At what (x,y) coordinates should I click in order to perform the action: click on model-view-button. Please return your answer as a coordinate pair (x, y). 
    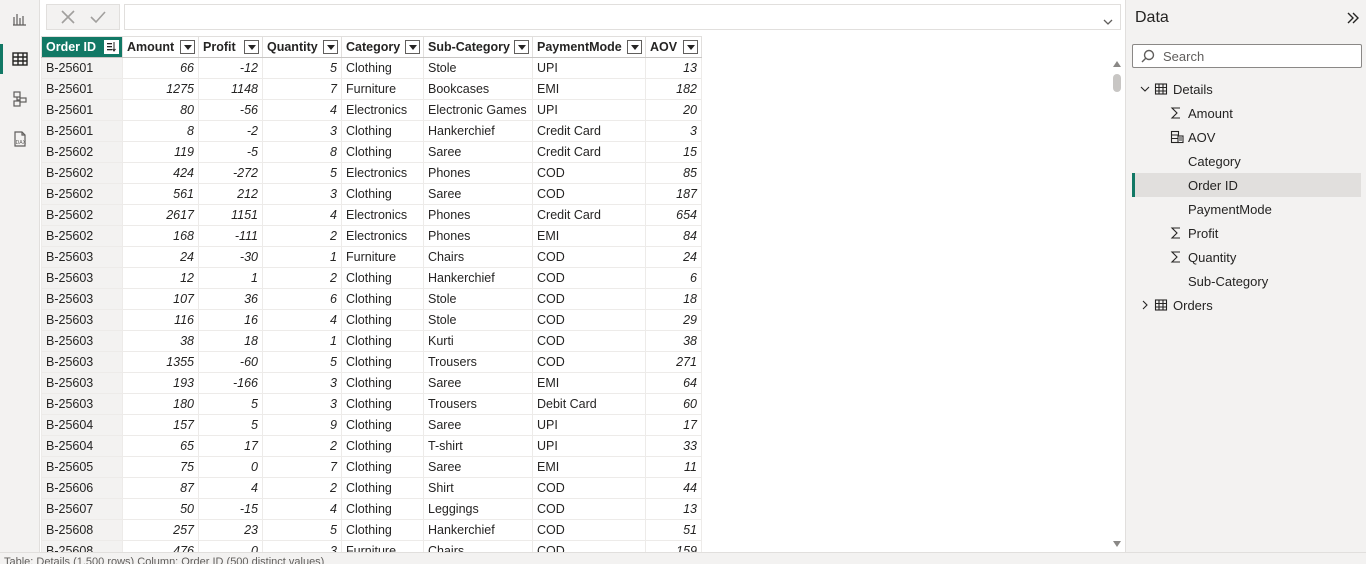
    Looking at the image, I should click on (20, 99).